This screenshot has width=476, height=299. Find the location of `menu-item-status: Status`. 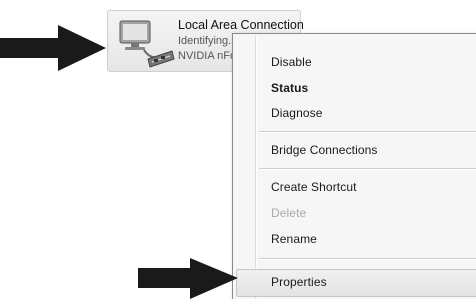

menu-item-status: Status is located at coordinates (289, 88).